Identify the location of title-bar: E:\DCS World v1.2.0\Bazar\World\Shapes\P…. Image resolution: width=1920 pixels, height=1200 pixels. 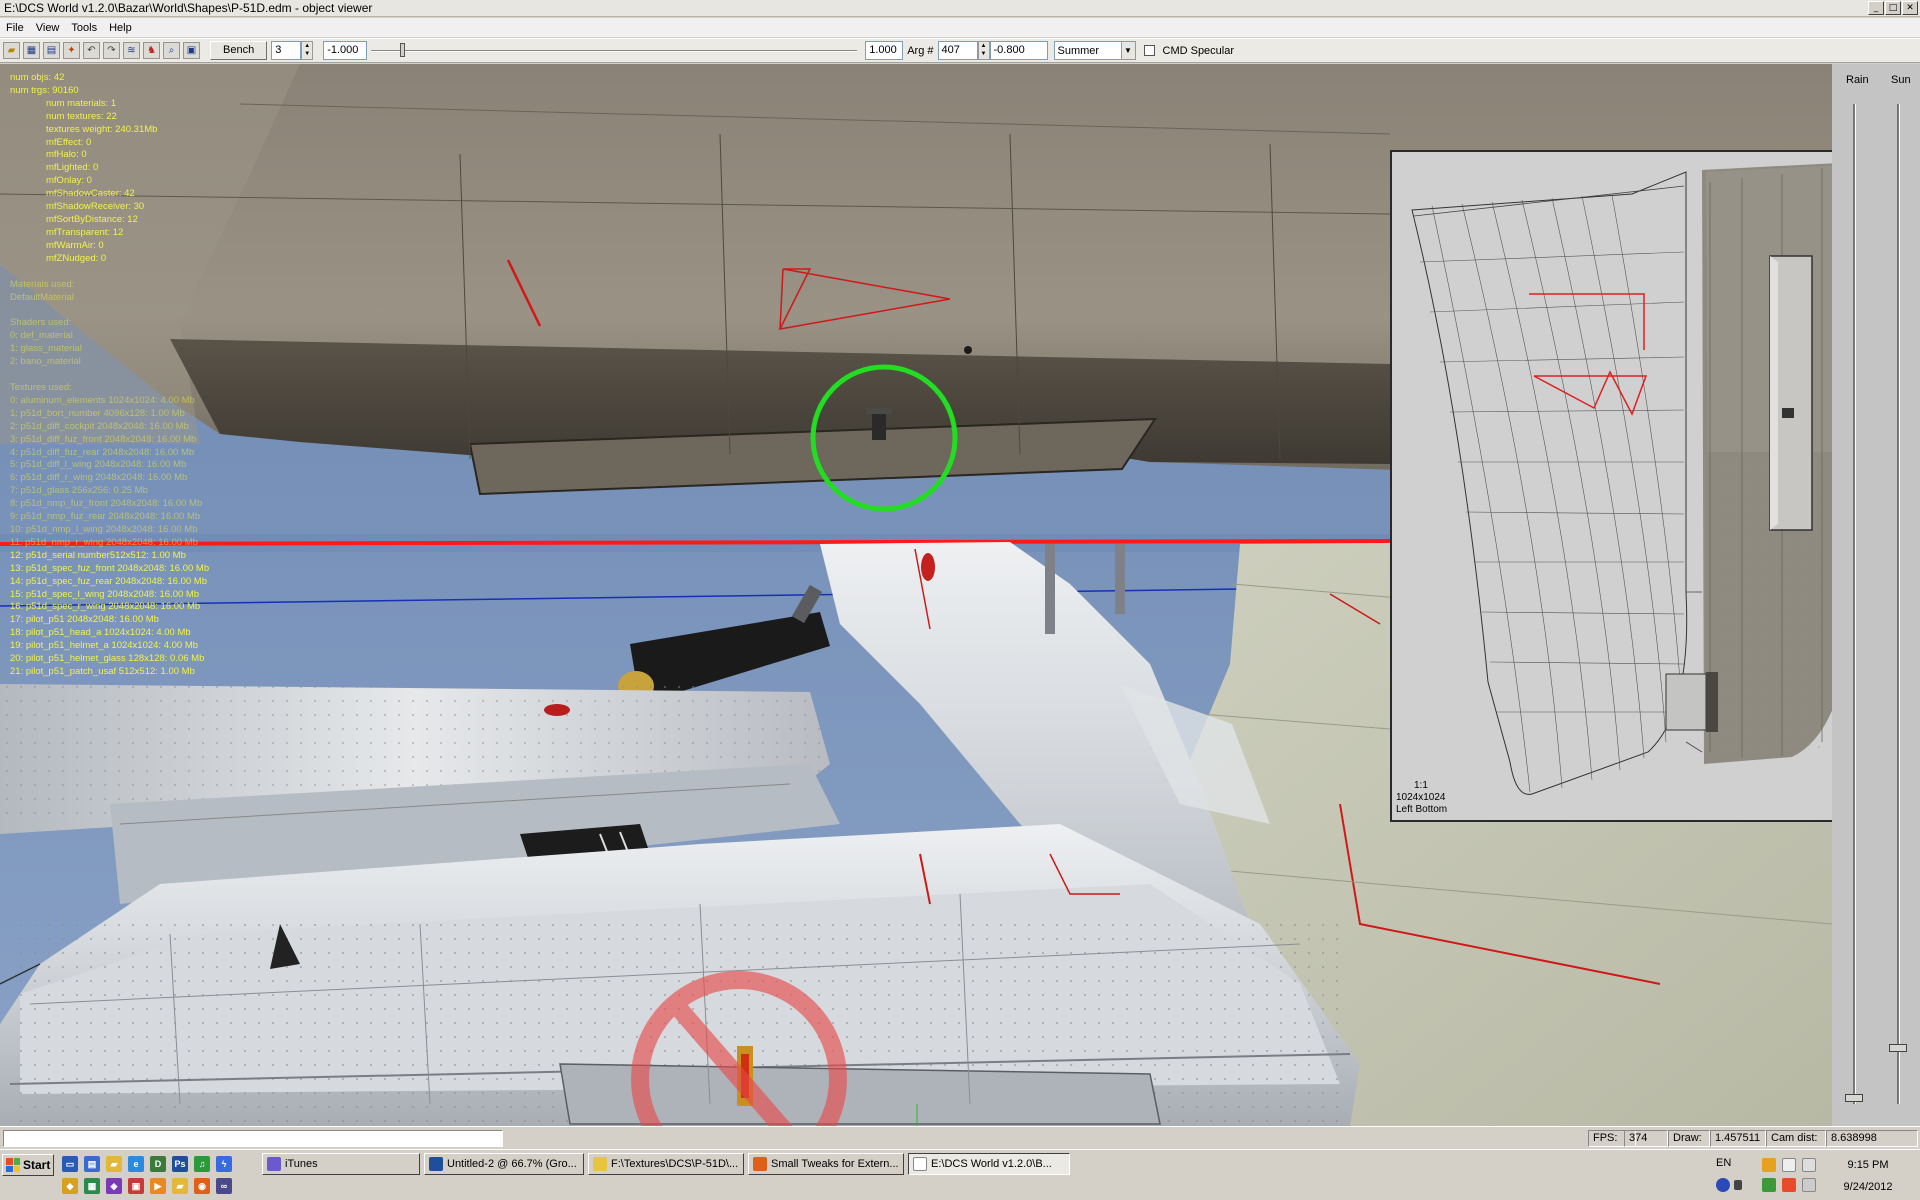
(960, 8).